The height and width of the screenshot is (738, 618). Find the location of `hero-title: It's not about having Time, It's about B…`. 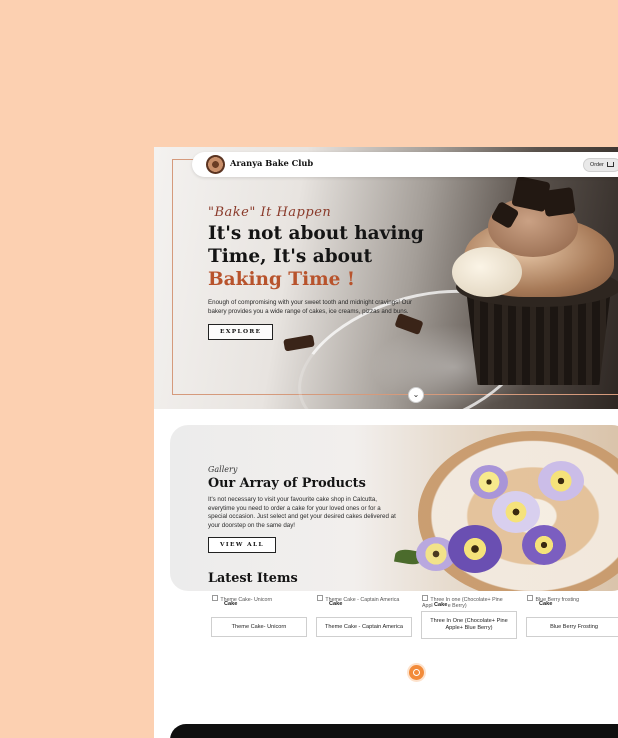

hero-title: It's not about having Time, It's about B… is located at coordinates (318, 256).